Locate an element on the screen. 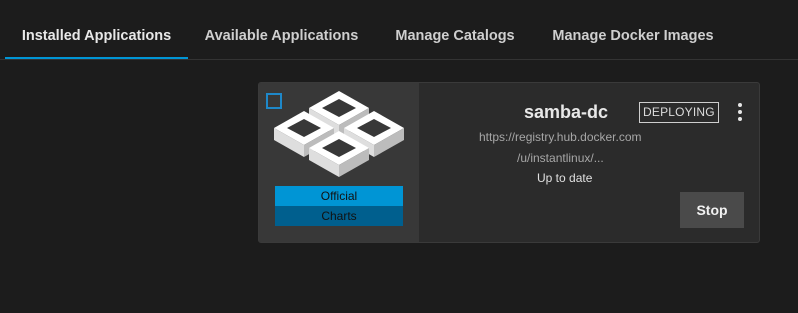  app-card-media: Official Charts is located at coordinates (339, 162).